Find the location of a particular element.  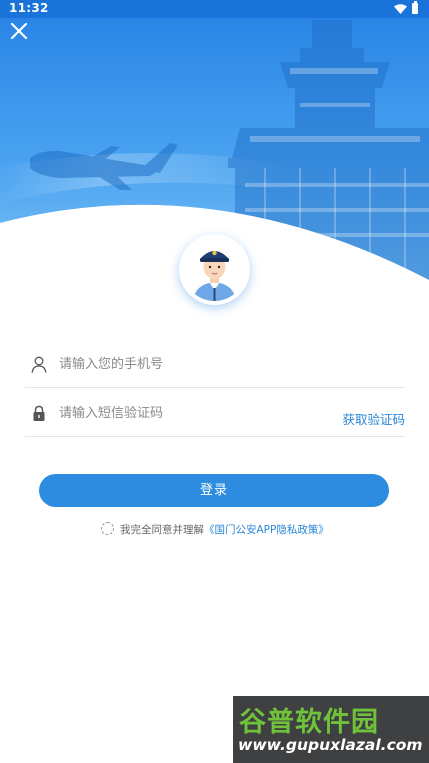

agreement-text: 我完全同意并理解 is located at coordinates (162, 530).